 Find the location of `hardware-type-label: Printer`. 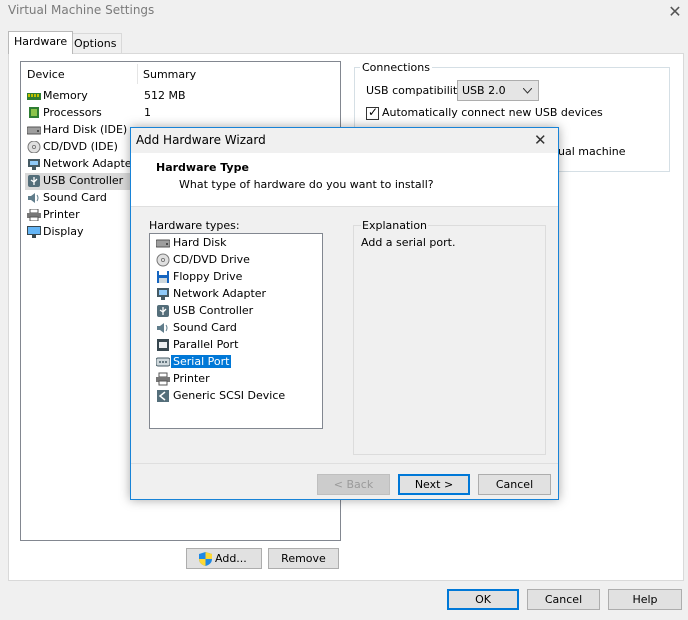

hardware-type-label: Printer is located at coordinates (191, 378).